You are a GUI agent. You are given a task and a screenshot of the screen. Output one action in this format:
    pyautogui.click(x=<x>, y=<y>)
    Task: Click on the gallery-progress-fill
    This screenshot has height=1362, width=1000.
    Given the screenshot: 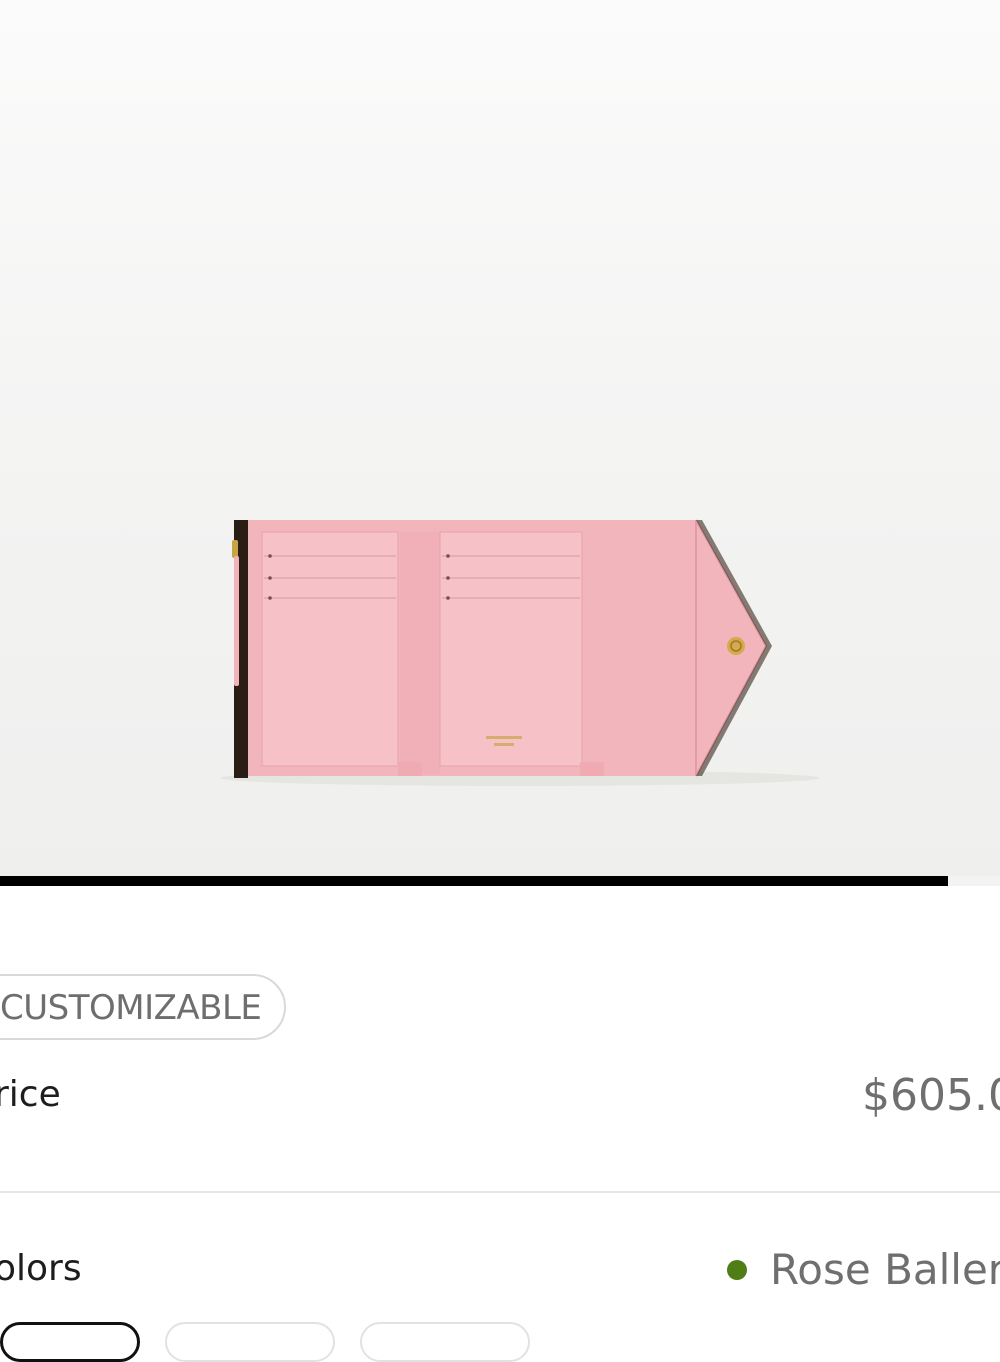 What is the action you would take?
    pyautogui.click(x=474, y=881)
    